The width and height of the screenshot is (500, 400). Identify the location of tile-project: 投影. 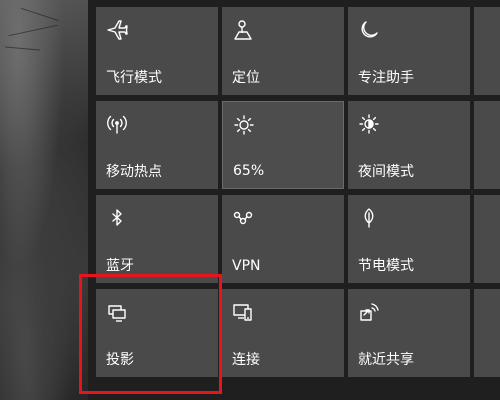
(157, 333).